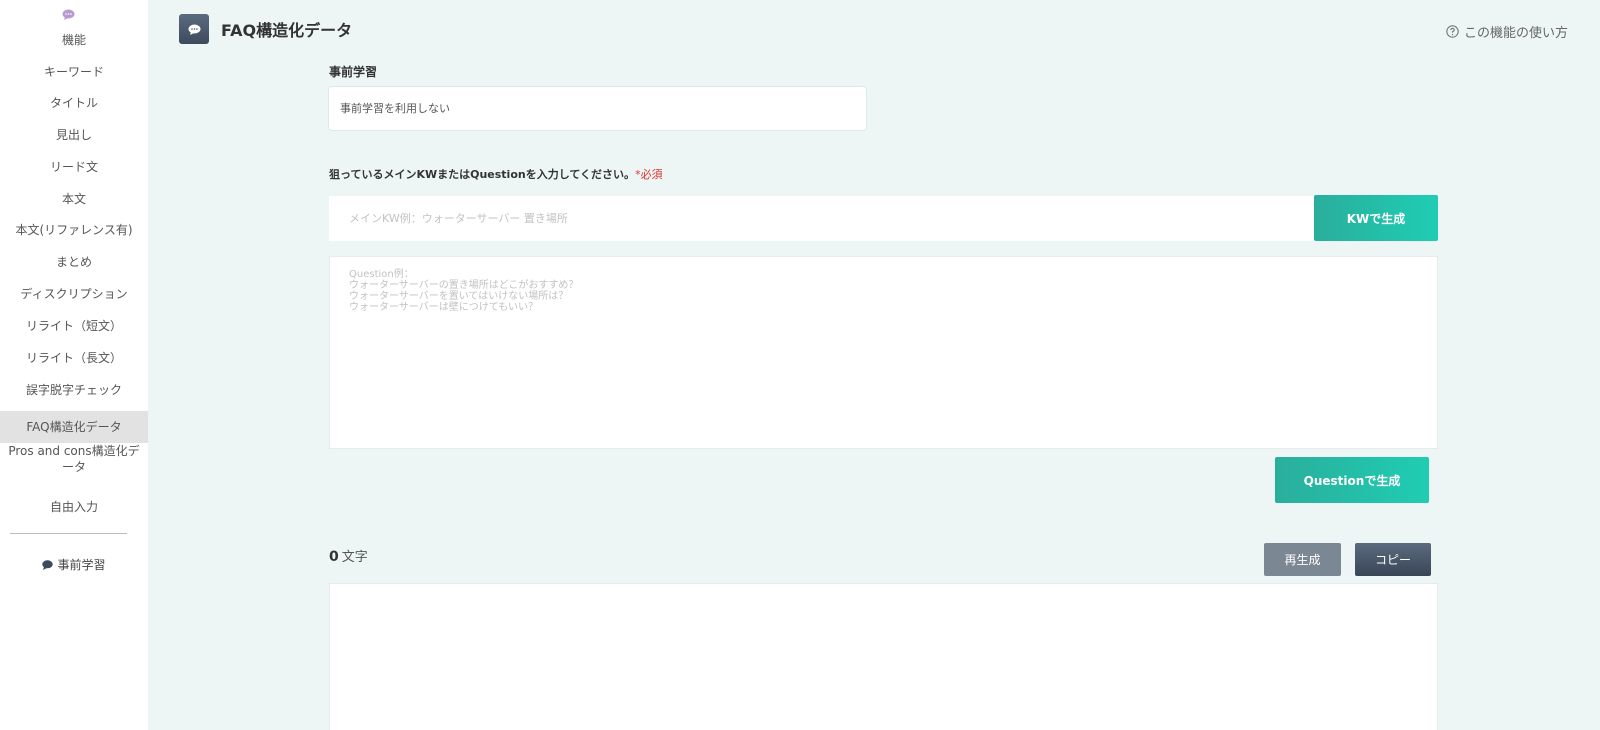 Image resolution: width=1600 pixels, height=730 pixels. I want to click on keyword-prompt: 狙っているメインKWまたはQuestionを入力してください。*必須, so click(496, 174).